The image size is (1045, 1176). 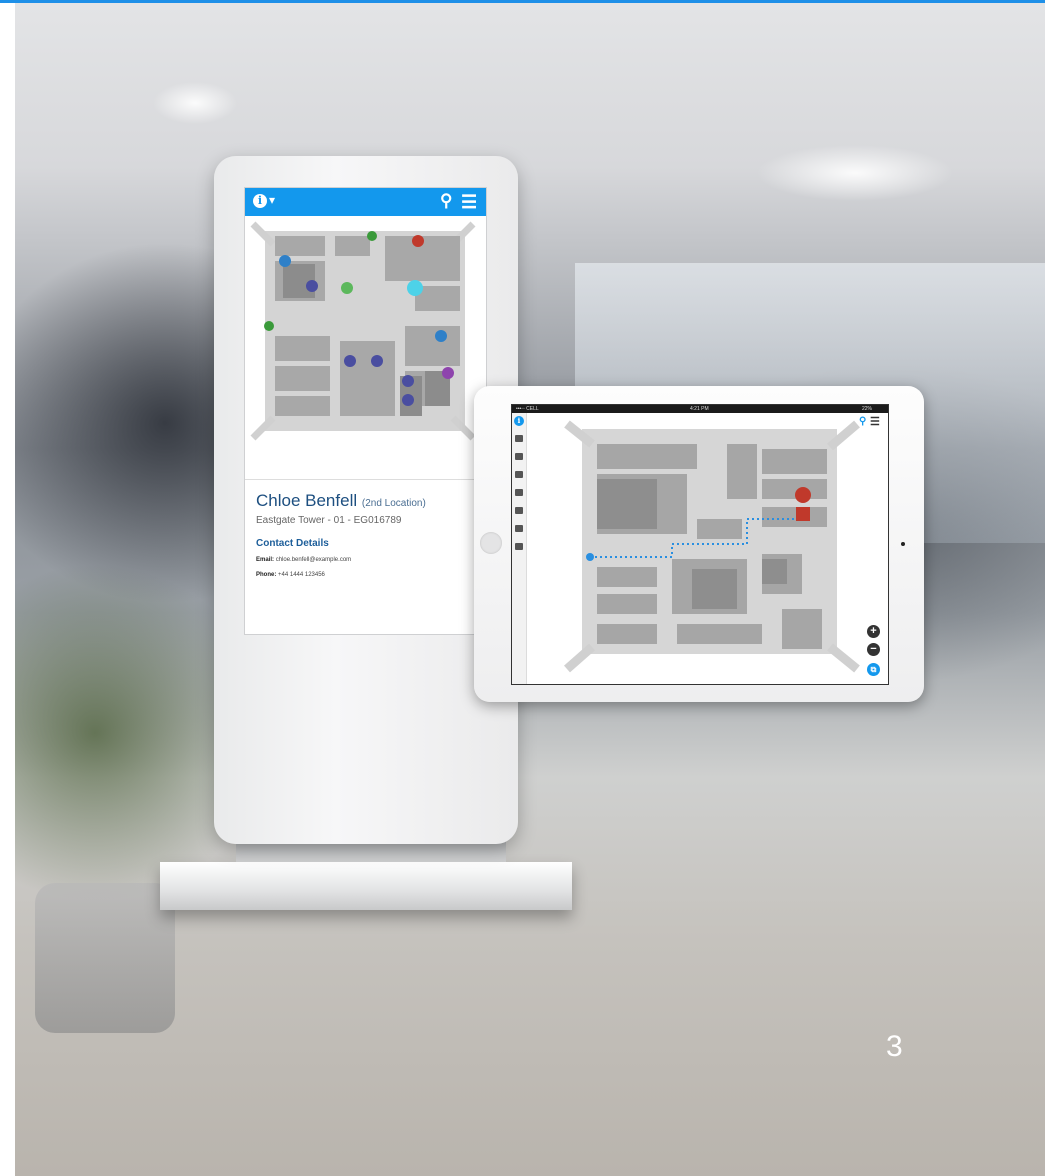 What do you see at coordinates (365, 479) in the screenshot?
I see `kiosk-divider` at bounding box center [365, 479].